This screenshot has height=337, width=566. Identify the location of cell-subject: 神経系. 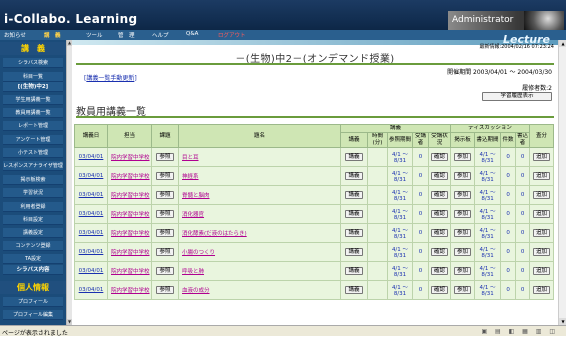
(259, 176).